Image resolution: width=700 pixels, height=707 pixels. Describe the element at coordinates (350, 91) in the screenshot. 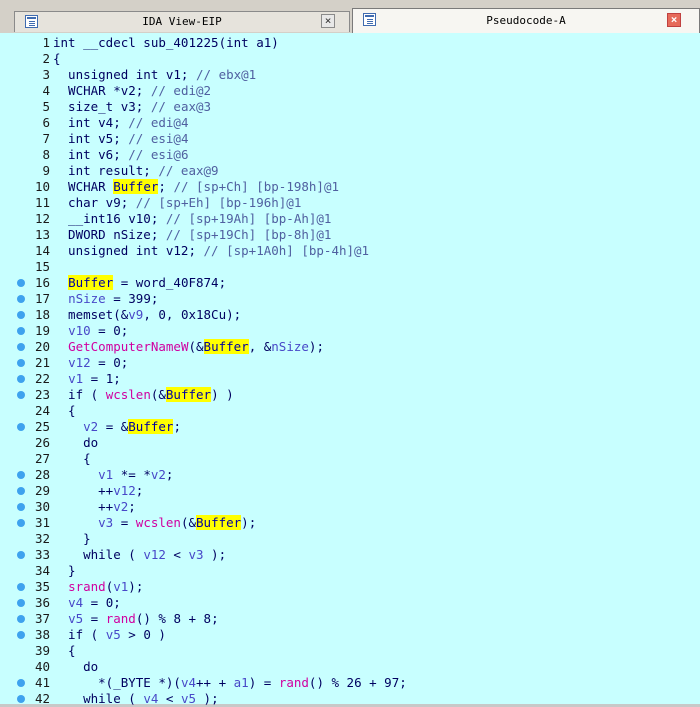

I see `code-line: 4 WCHAR *v2; // edi@2` at that location.